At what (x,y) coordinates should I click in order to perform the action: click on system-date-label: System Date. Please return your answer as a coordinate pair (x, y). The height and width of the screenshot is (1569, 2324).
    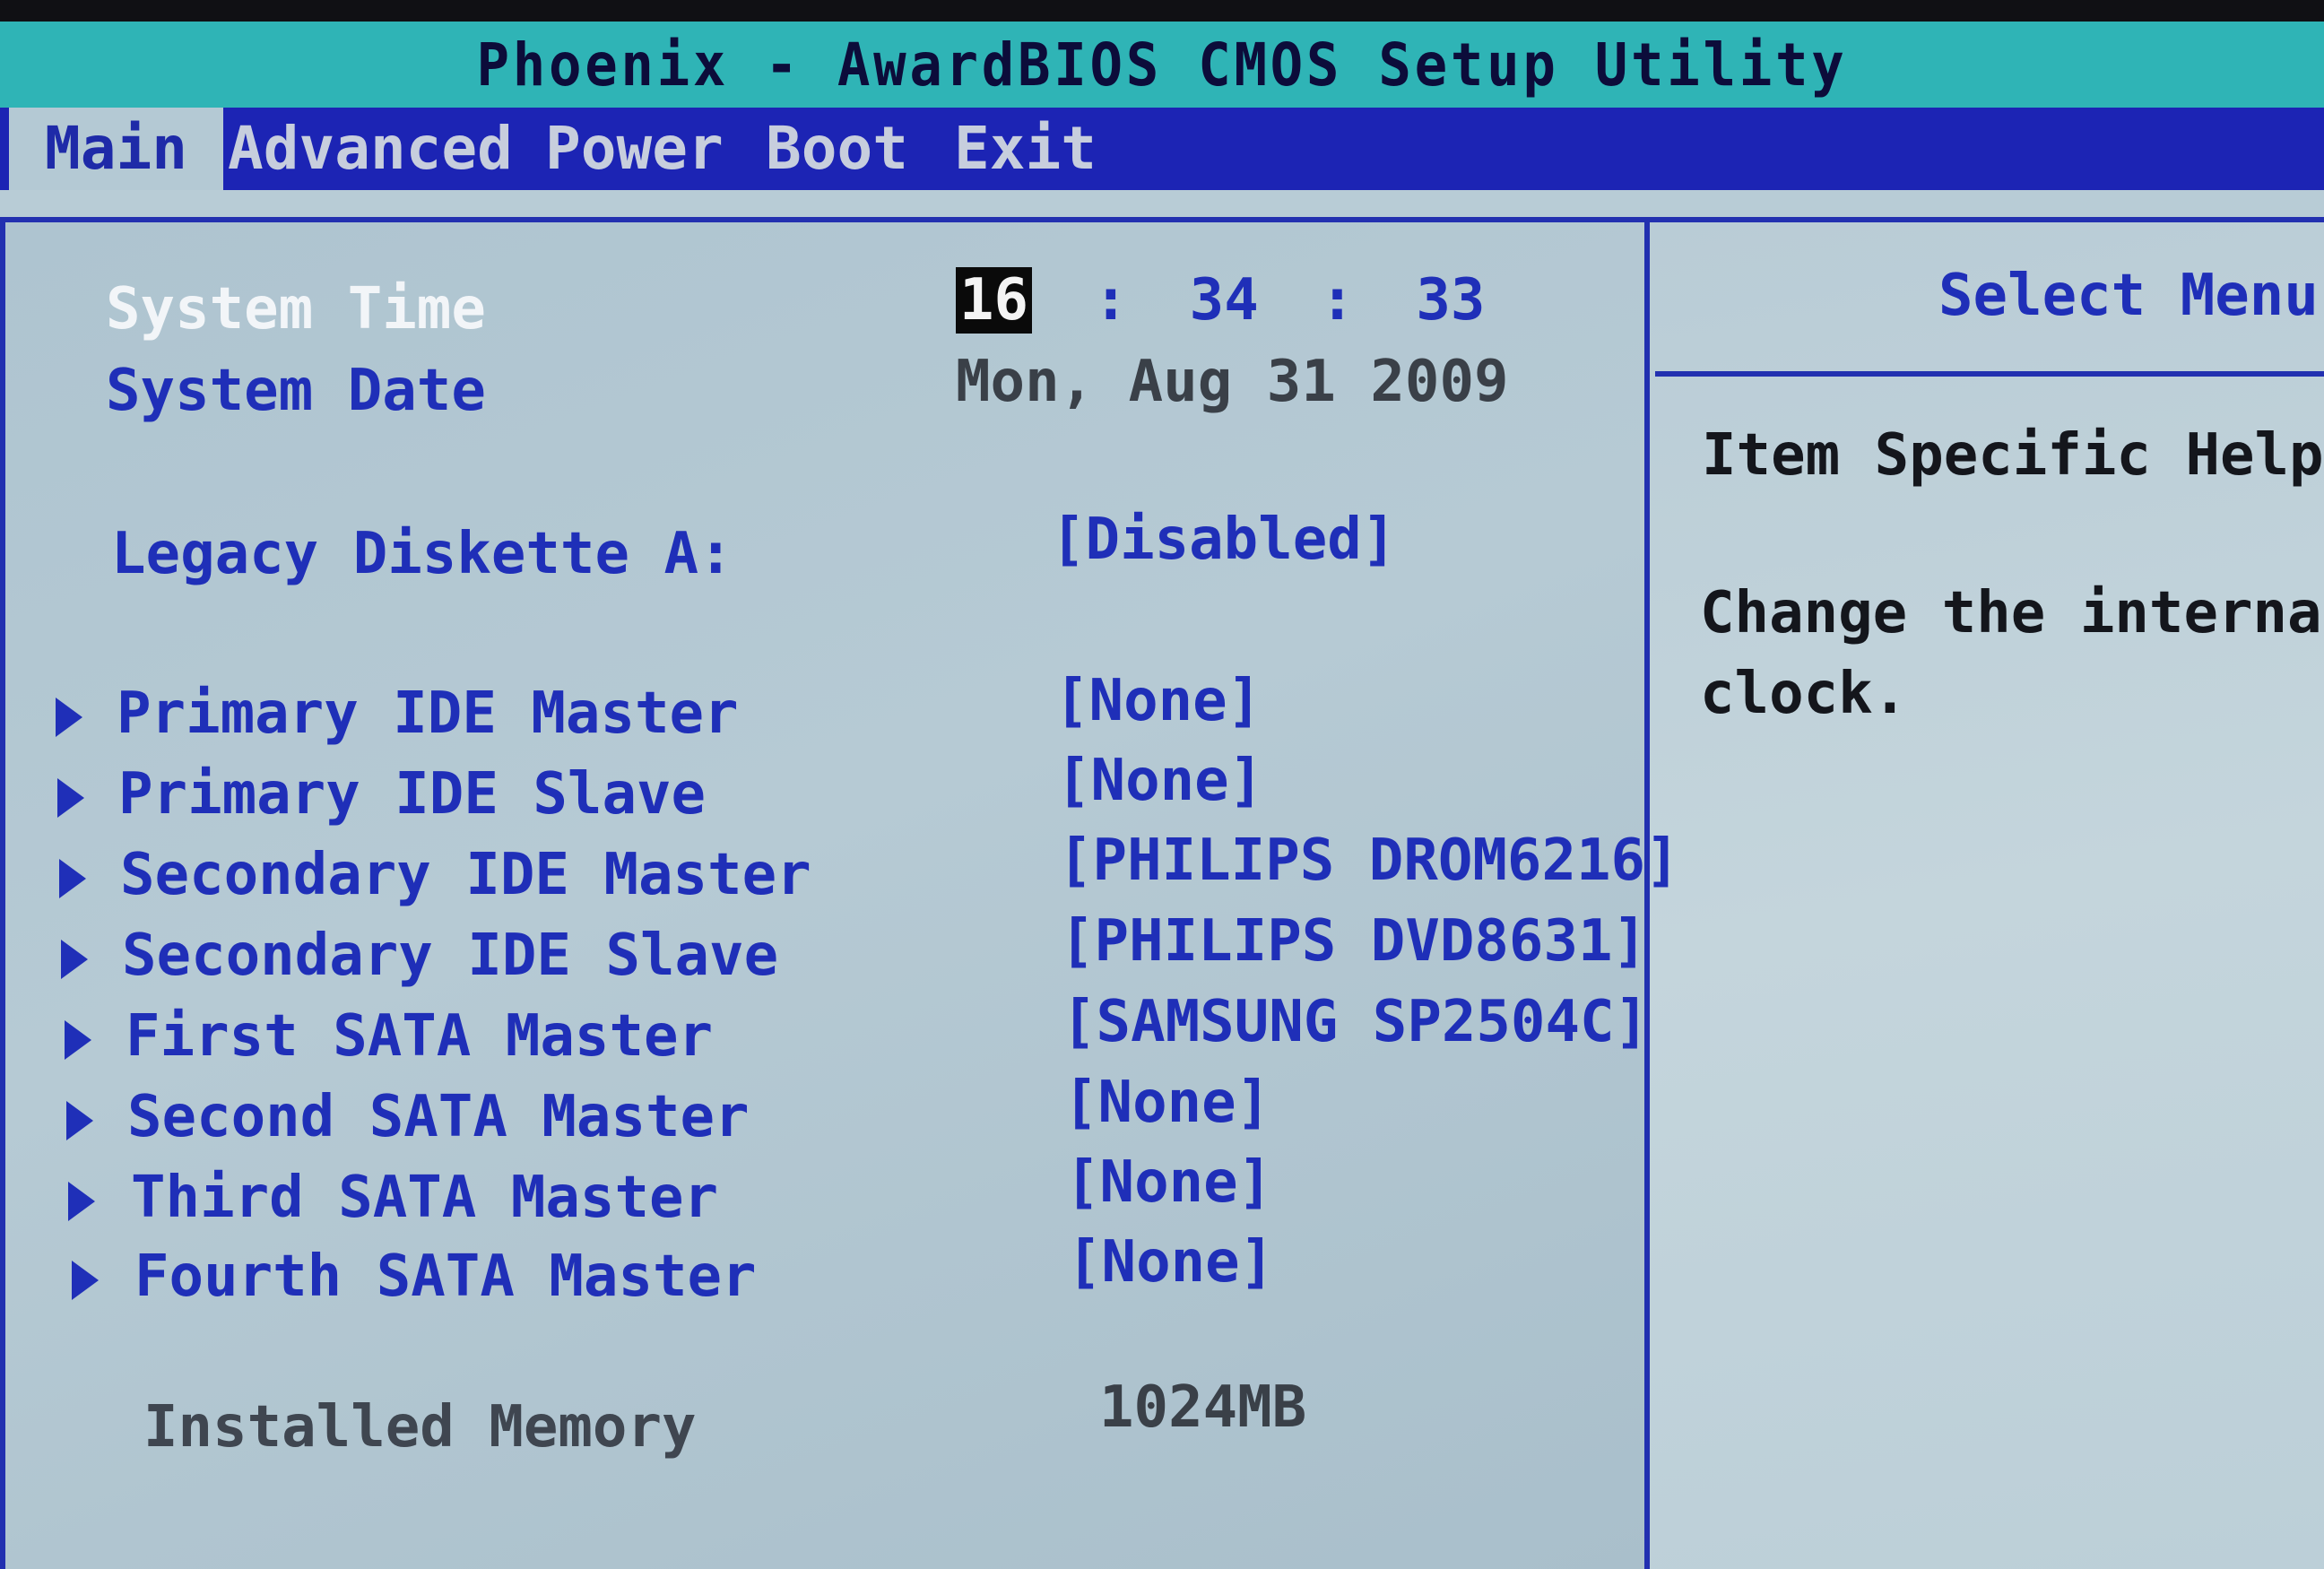
    Looking at the image, I should click on (296, 391).